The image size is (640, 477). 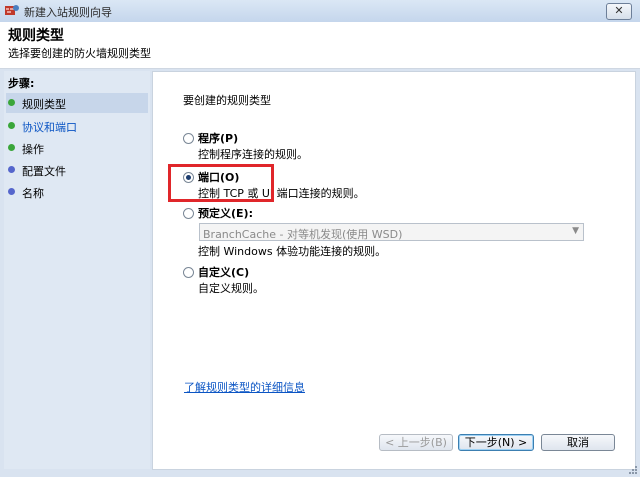 What do you see at coordinates (44, 104) in the screenshot?
I see `sidebar-item-label: 规则类型` at bounding box center [44, 104].